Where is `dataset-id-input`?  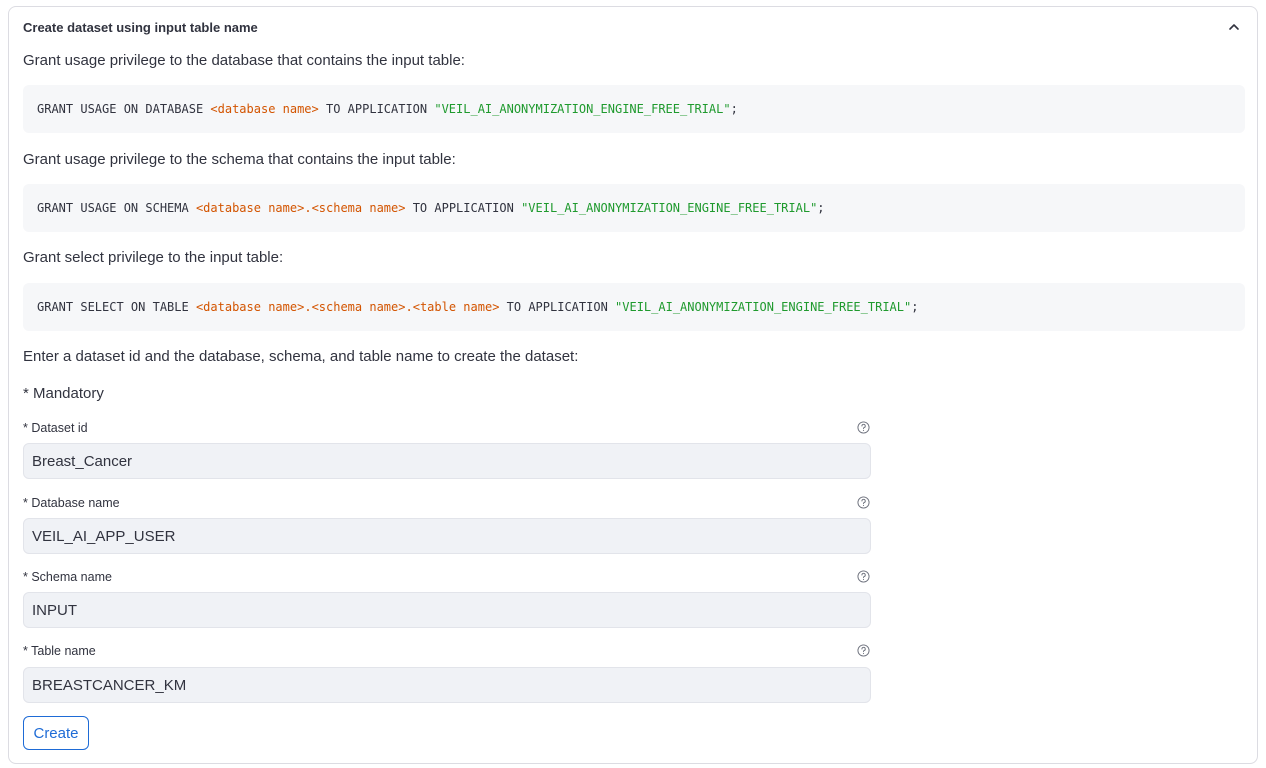 dataset-id-input is located at coordinates (447, 461).